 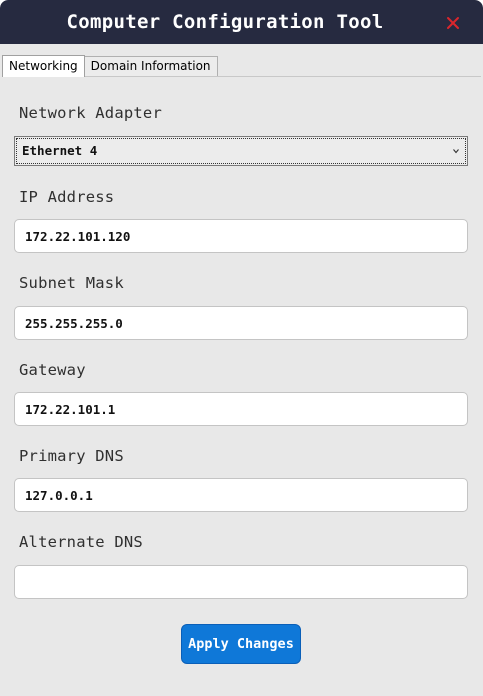 I want to click on ip-address-label: IP Address, so click(x=67, y=197).